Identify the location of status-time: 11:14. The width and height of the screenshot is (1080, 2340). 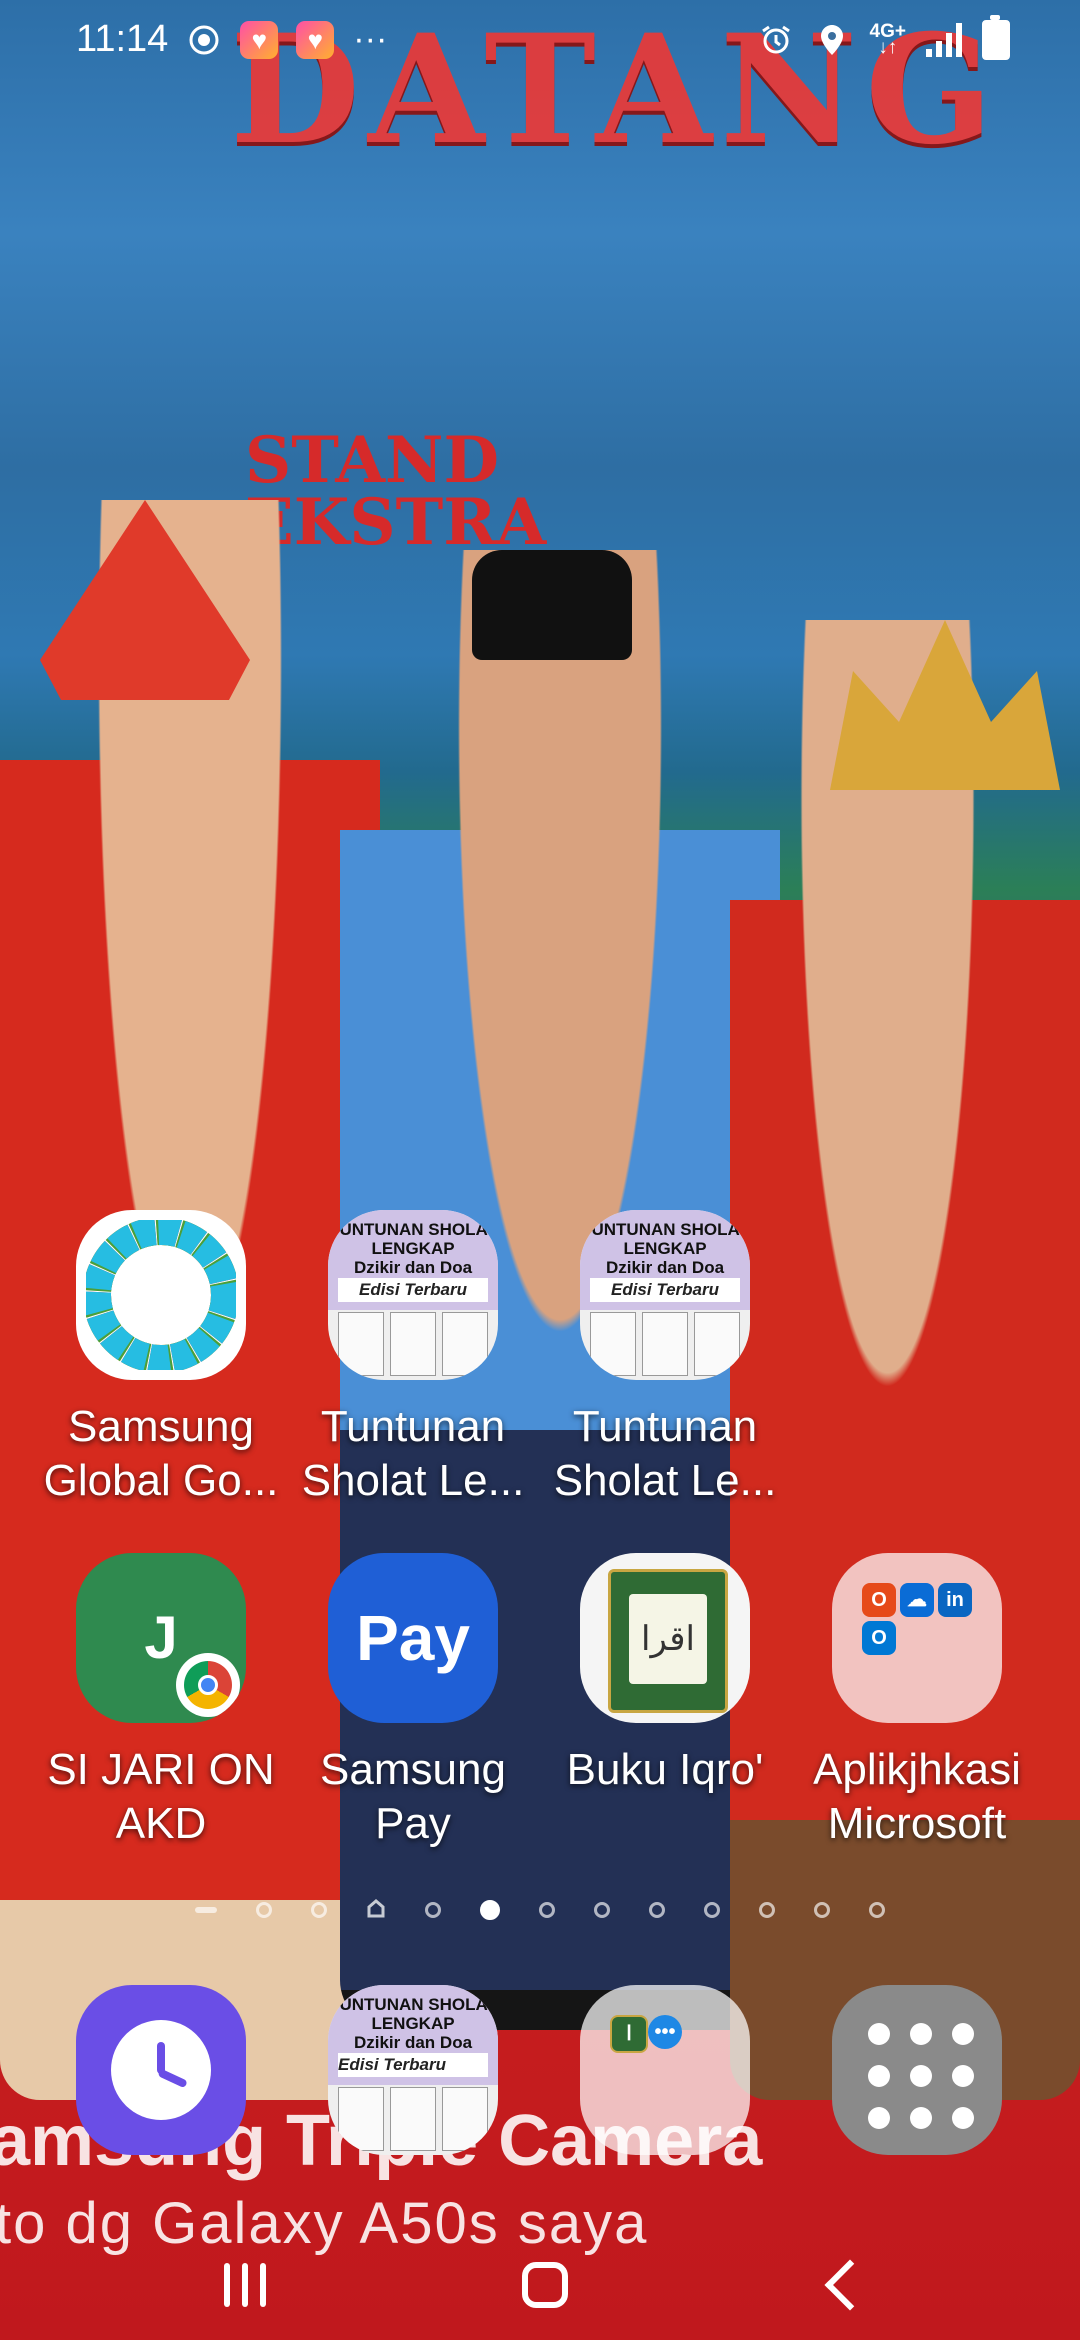
(122, 39).